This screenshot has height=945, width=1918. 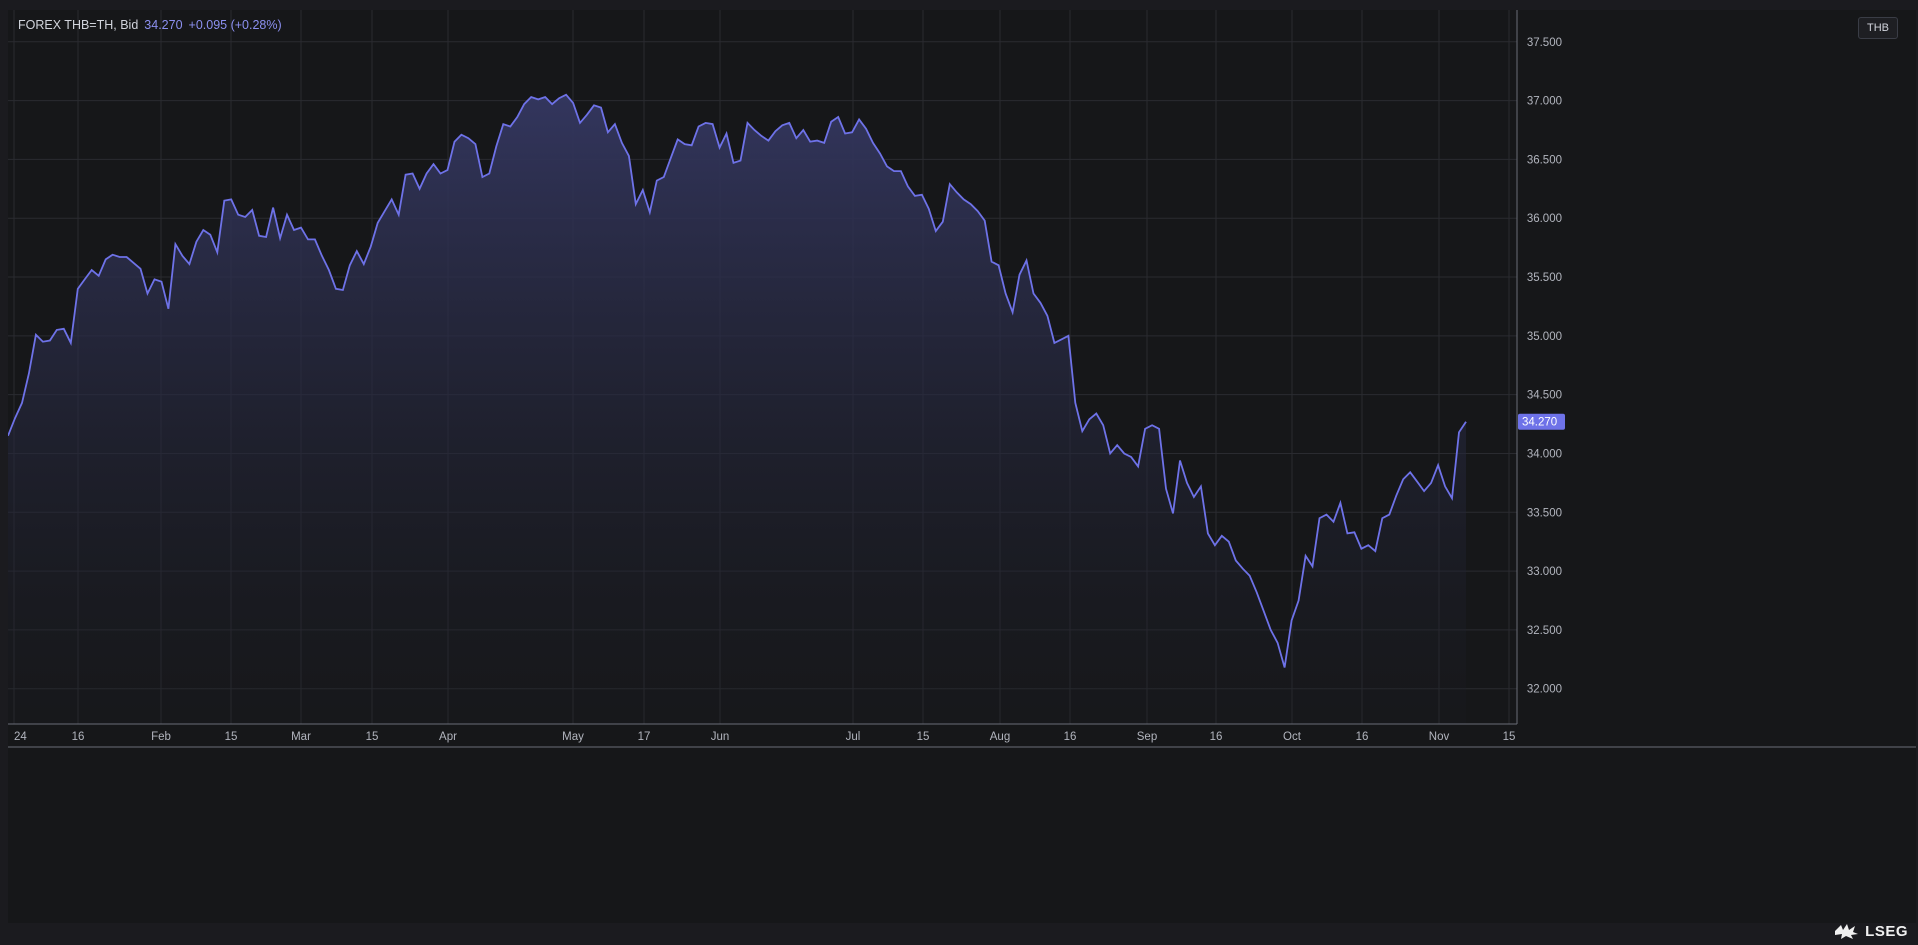 What do you see at coordinates (1544, 102) in the screenshot?
I see `y-tick-label: 37.000` at bounding box center [1544, 102].